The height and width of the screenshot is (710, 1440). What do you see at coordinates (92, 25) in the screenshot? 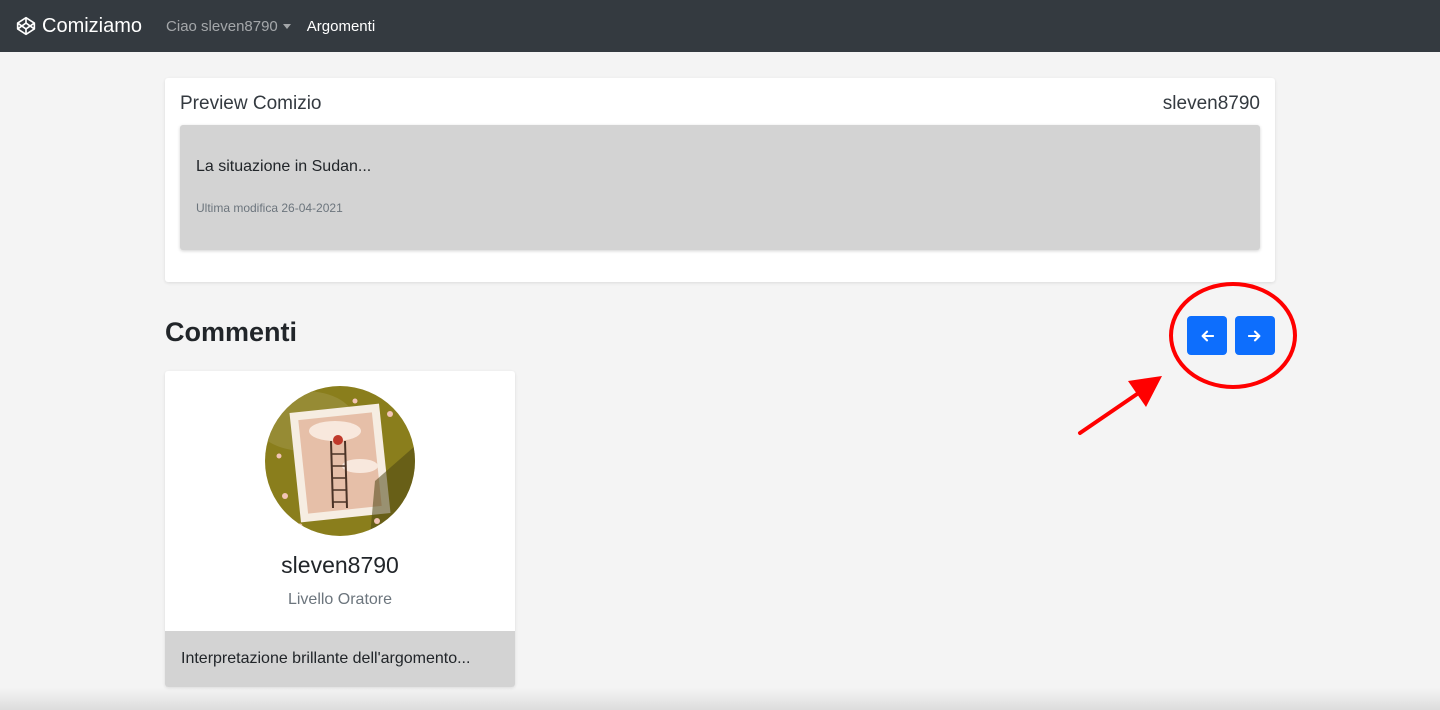
I see `brand-name: Comiziamo` at bounding box center [92, 25].